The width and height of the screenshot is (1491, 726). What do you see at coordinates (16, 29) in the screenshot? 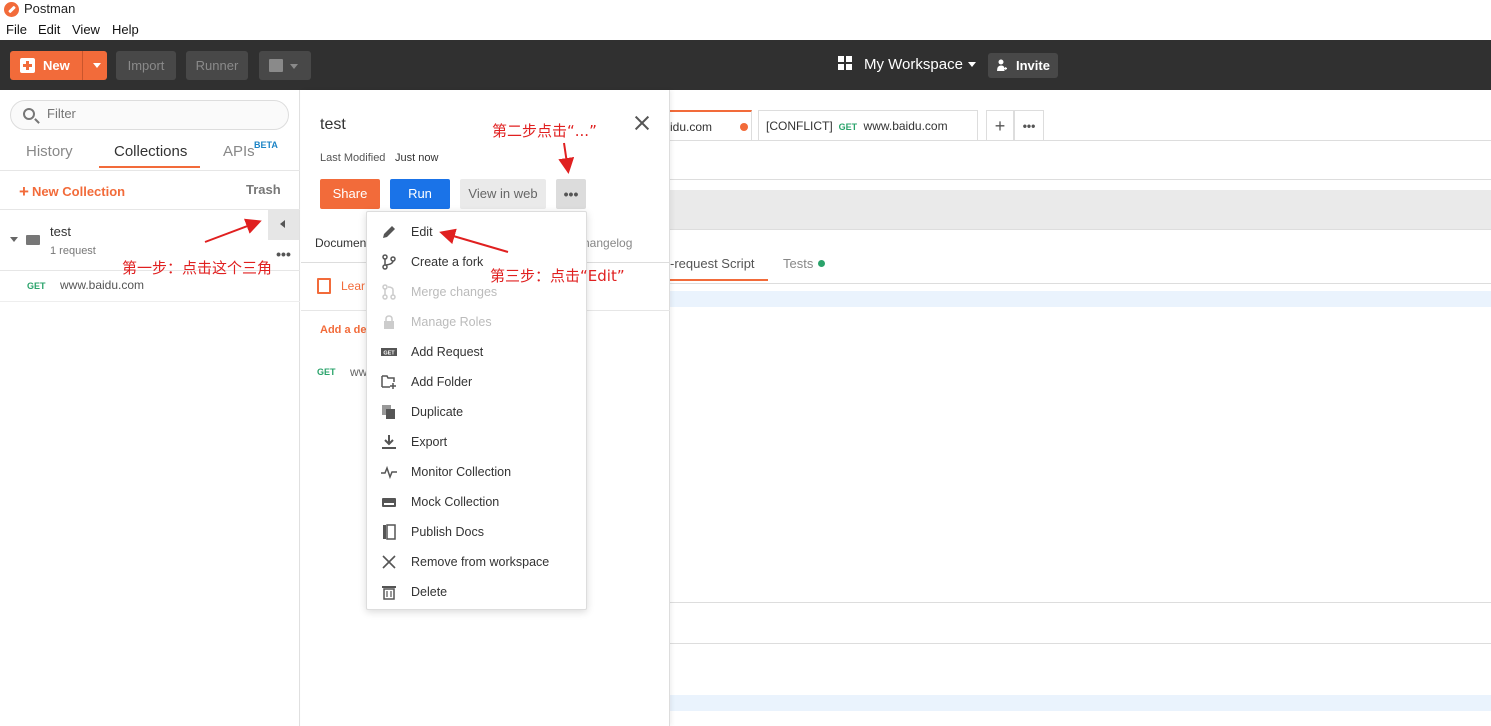
I see `menu-file: File` at bounding box center [16, 29].